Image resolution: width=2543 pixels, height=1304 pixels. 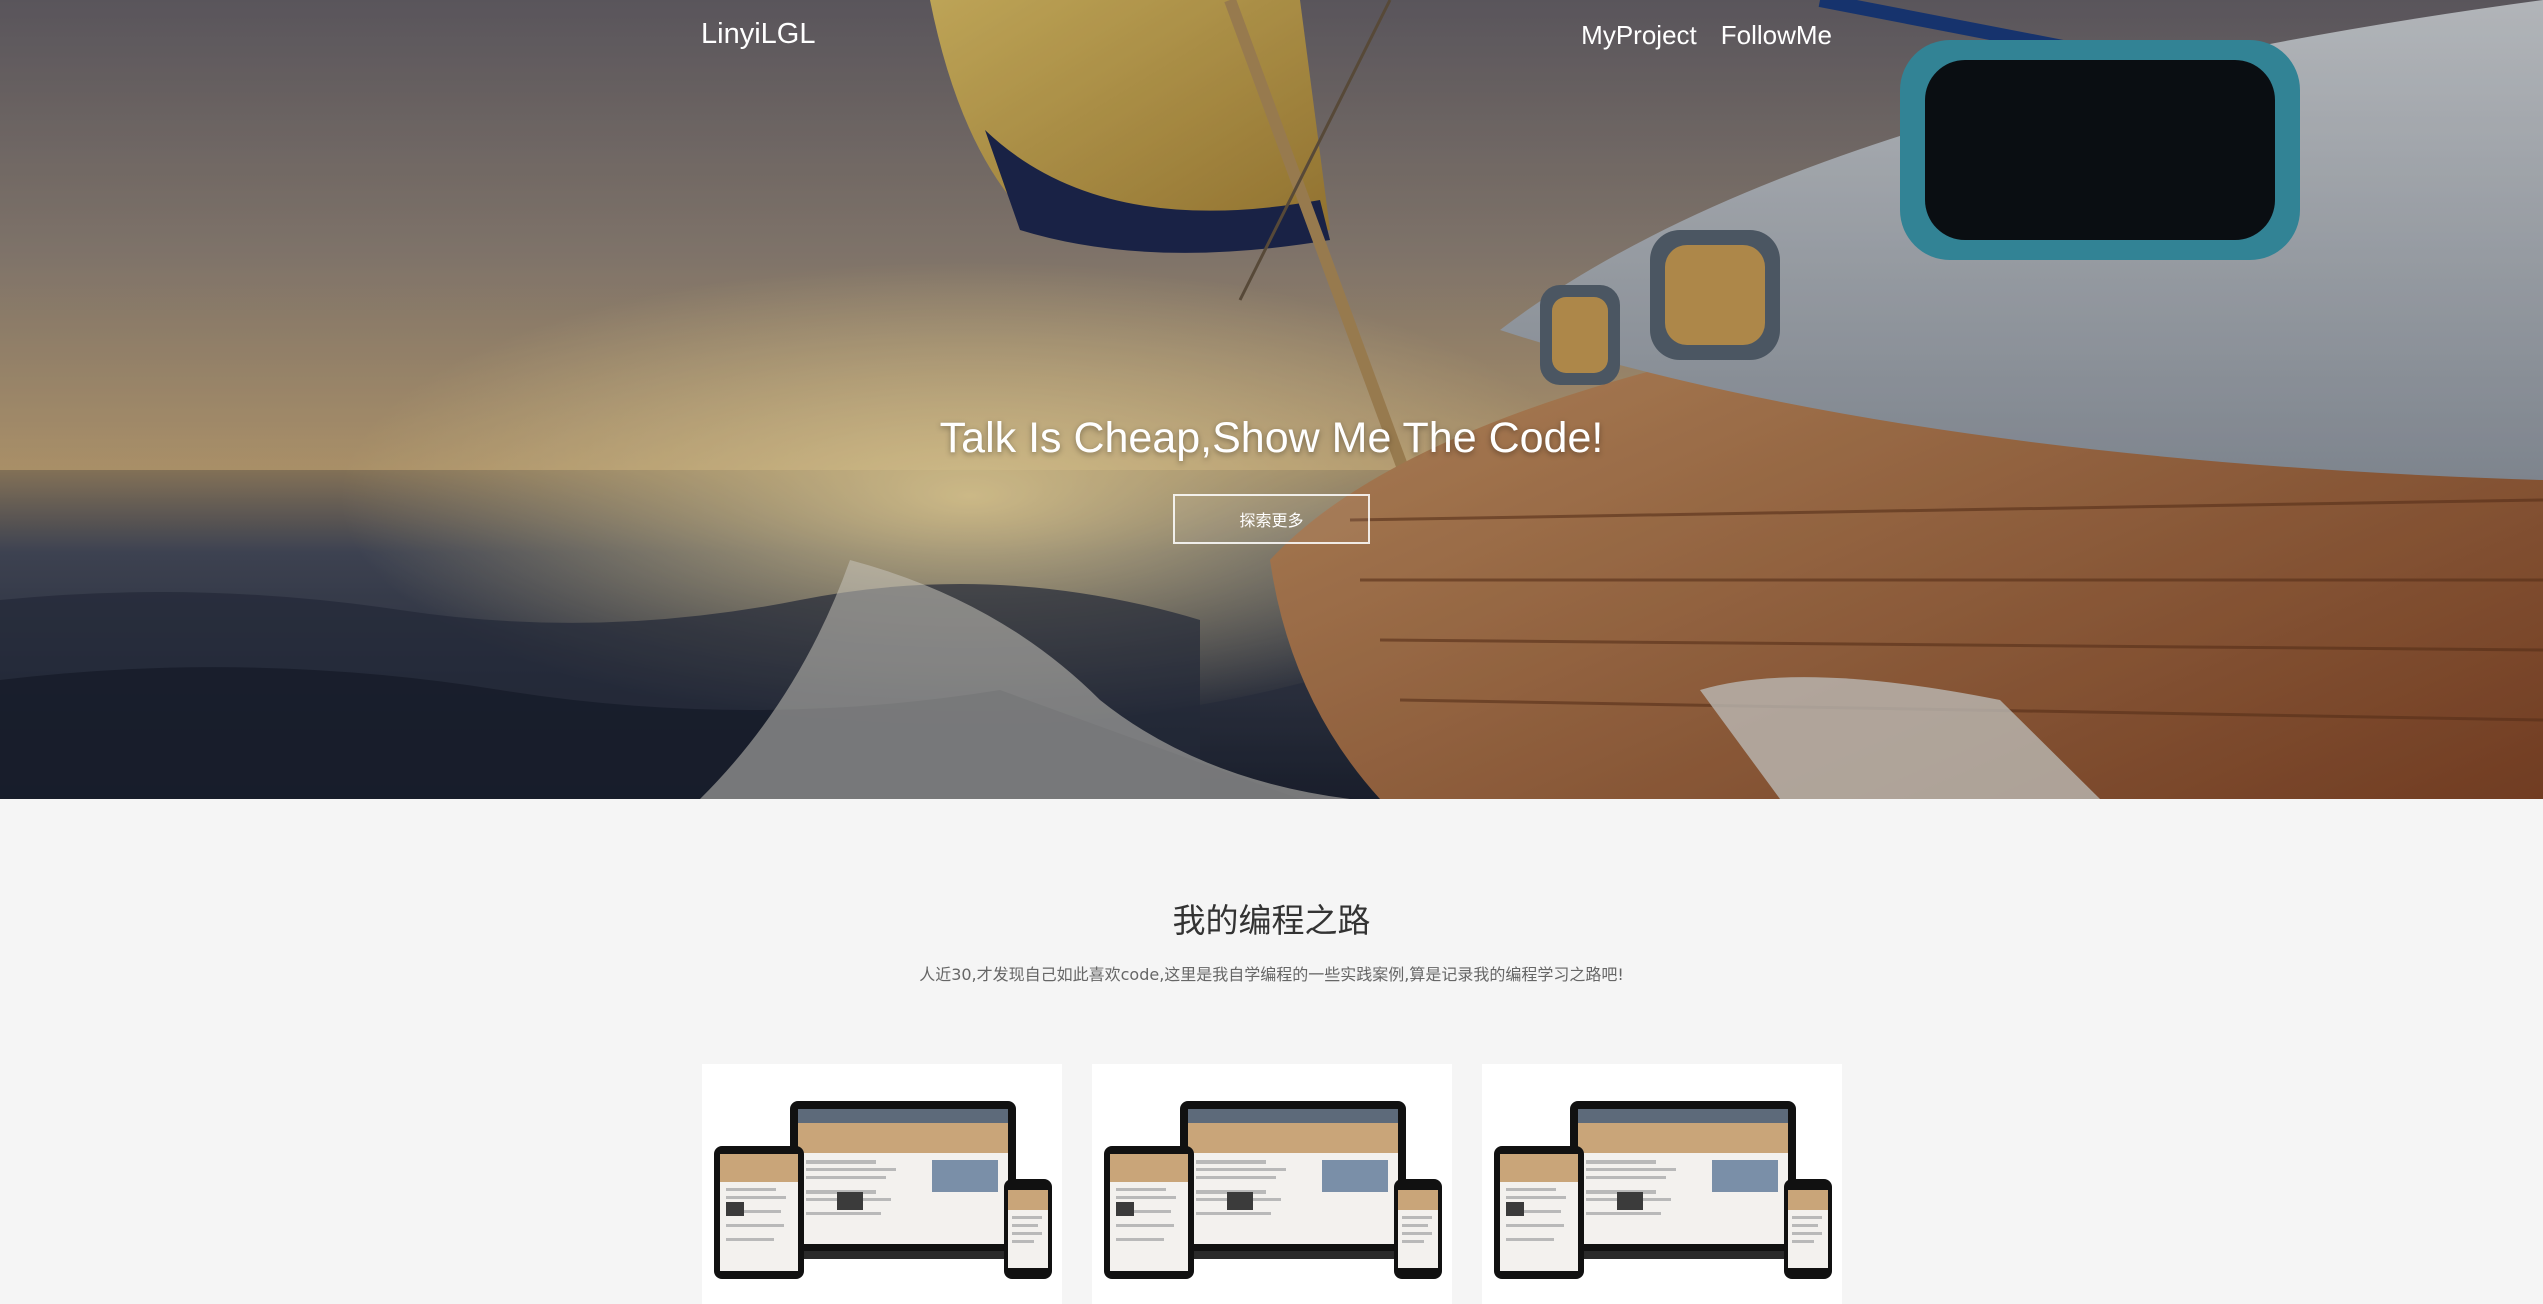 What do you see at coordinates (1271, 37) in the screenshot?
I see `top-nav: LinyiLGL MyProject FollowMe` at bounding box center [1271, 37].